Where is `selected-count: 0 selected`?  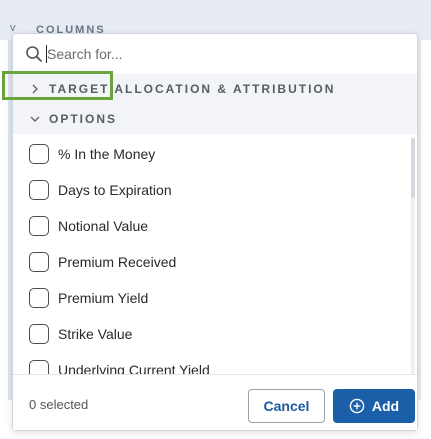 selected-count: 0 selected is located at coordinates (59, 404).